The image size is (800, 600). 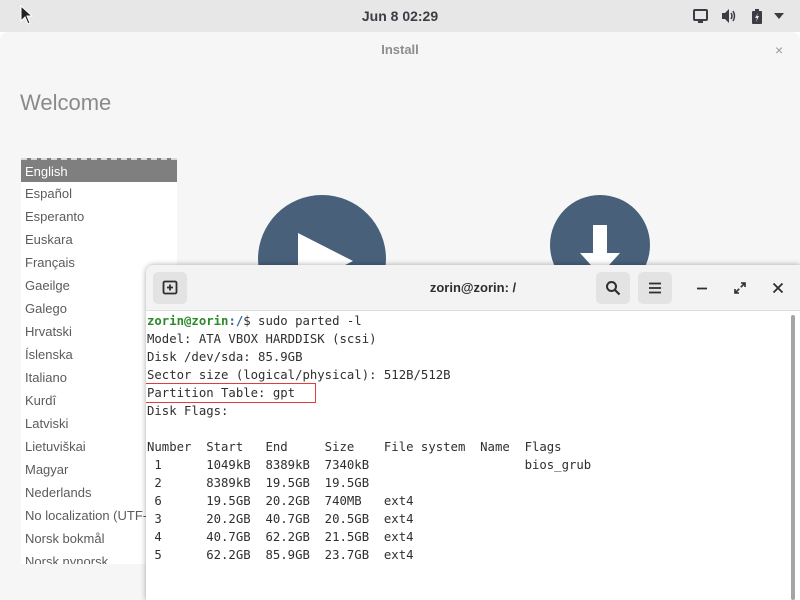 I want to click on search-button, so click(x=613, y=288).